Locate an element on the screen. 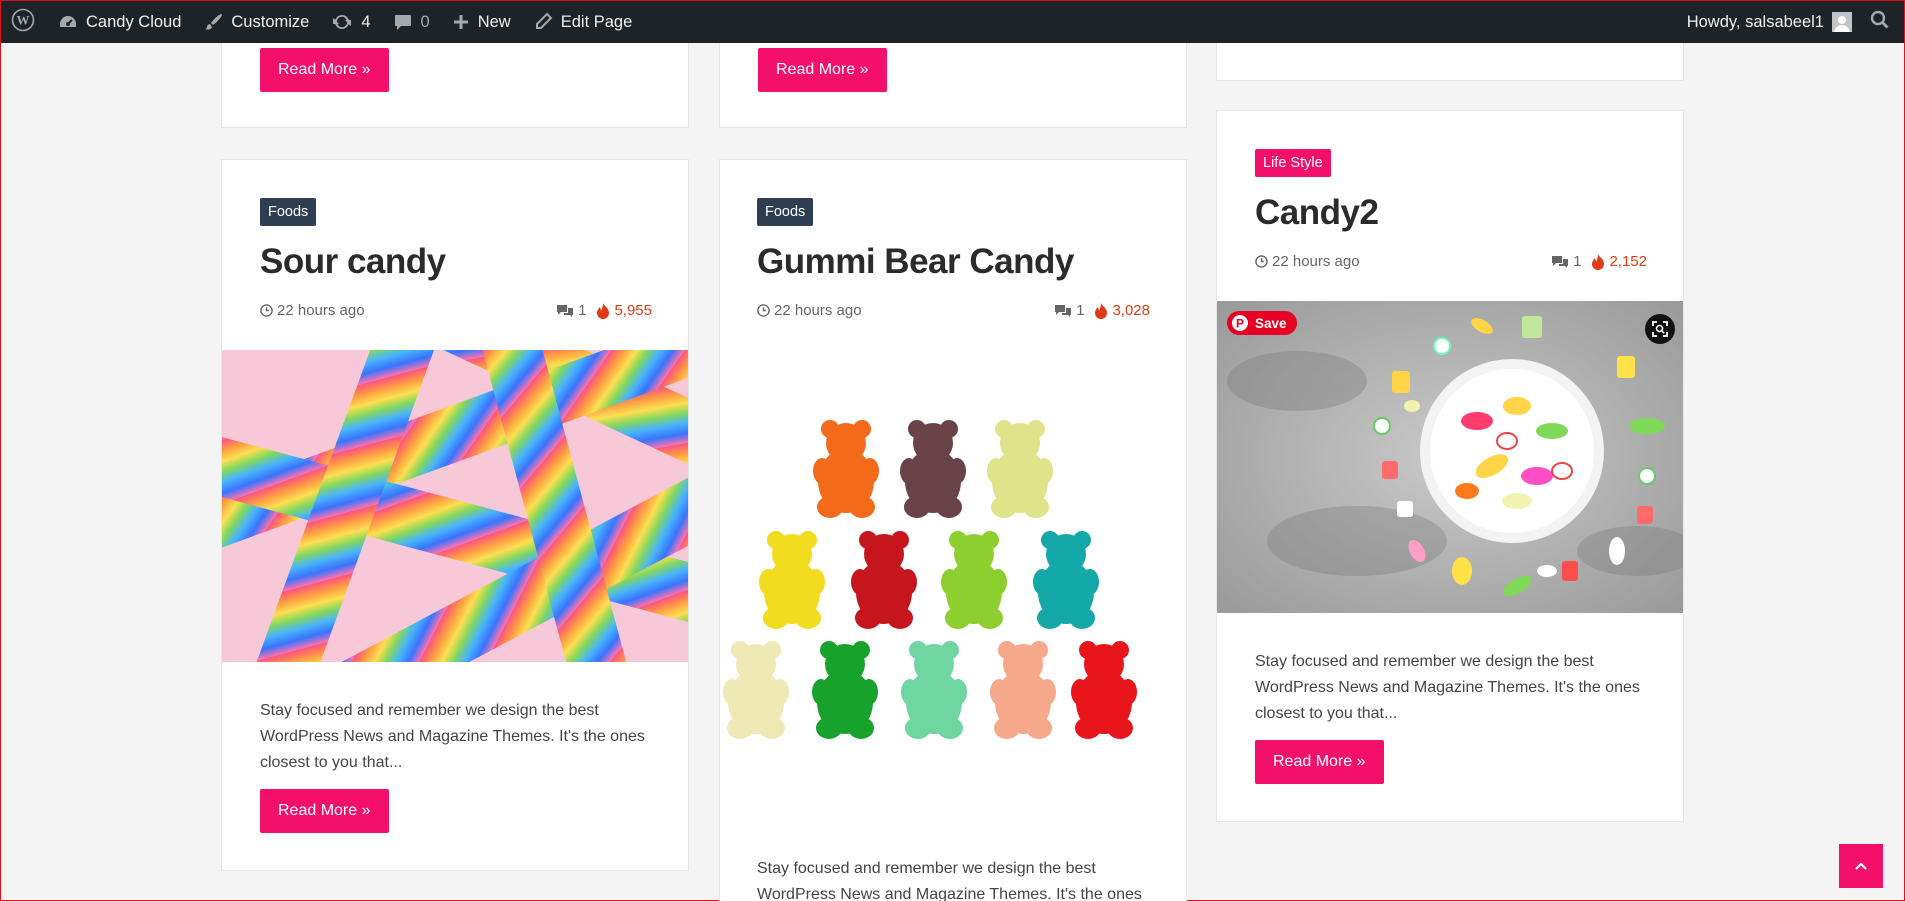 Image resolution: width=1905 pixels, height=901 pixels. svg-text: P is located at coordinates (1240, 324).